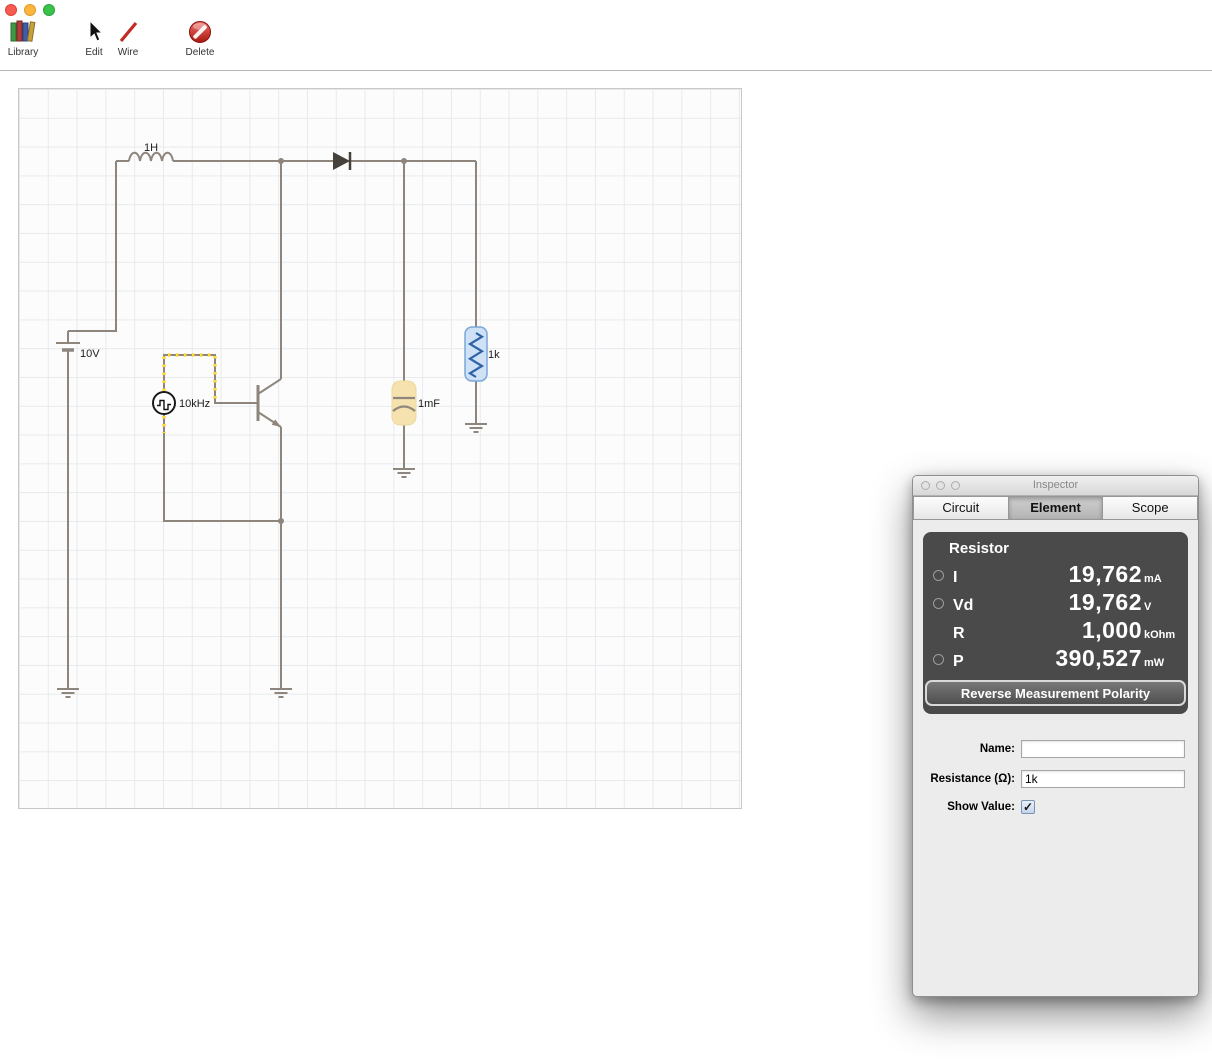  I want to click on inspector-tab-bar: Circuit Element Scope, so click(1055, 508).